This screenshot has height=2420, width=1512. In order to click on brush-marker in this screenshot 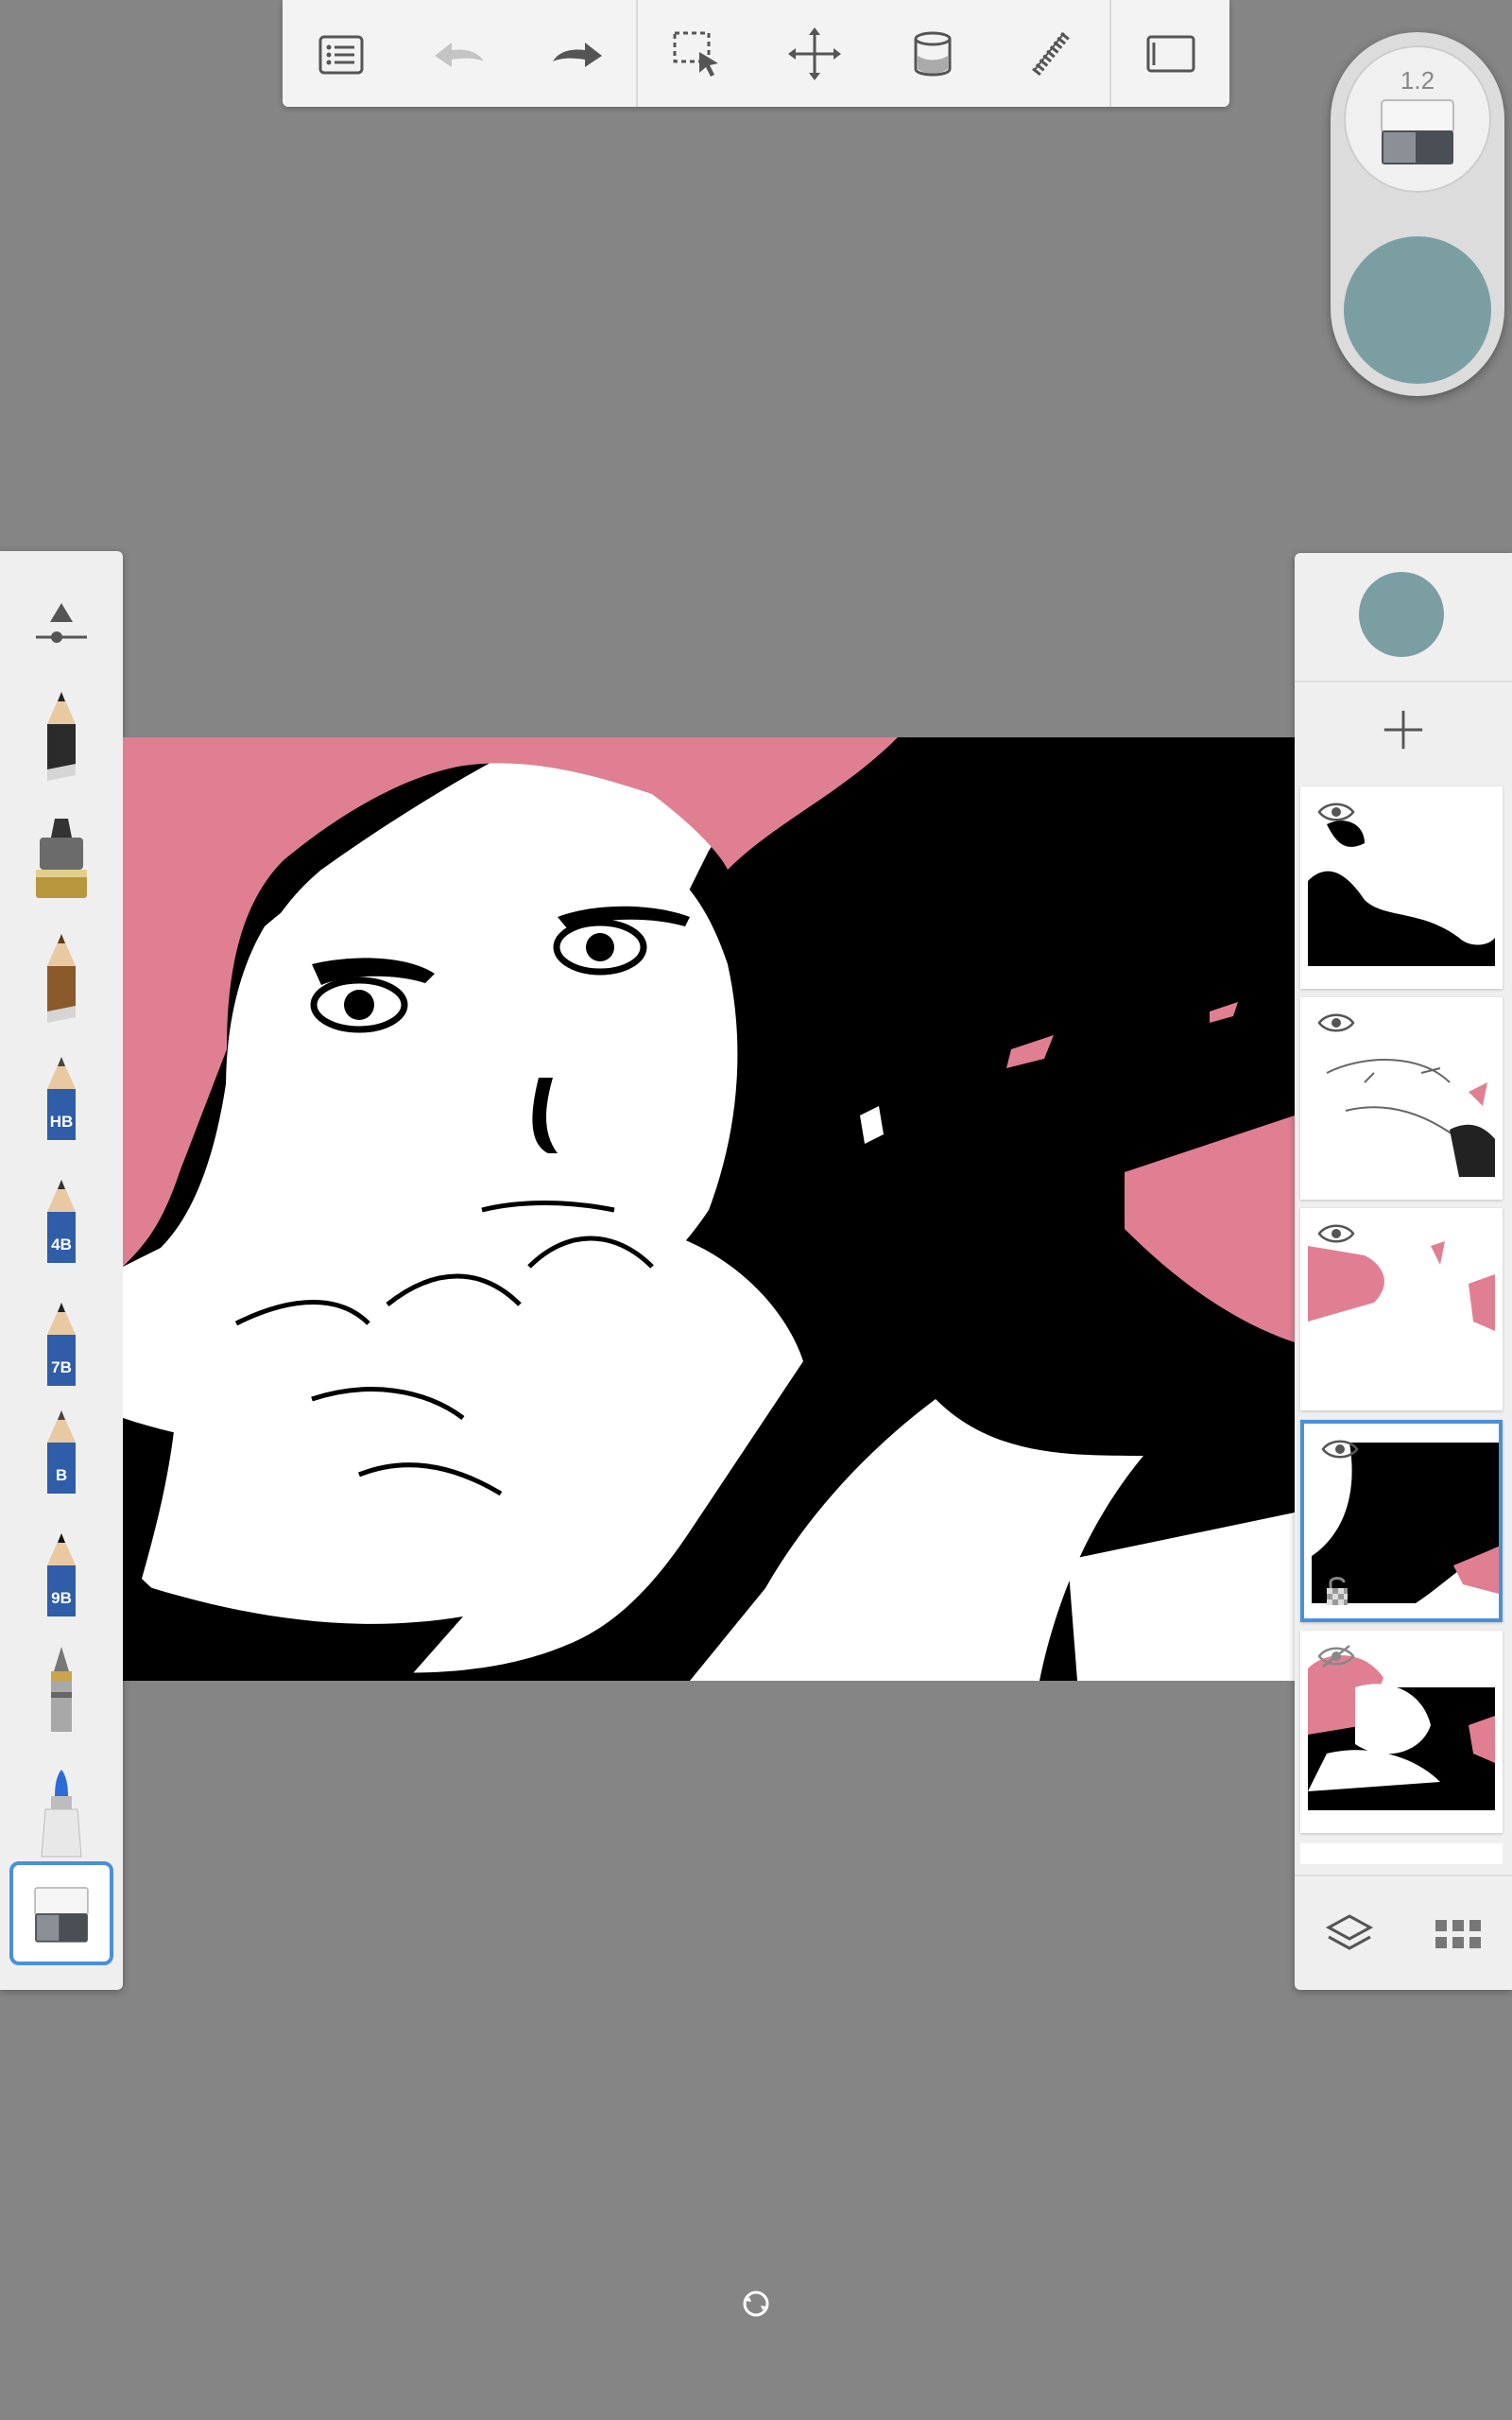, I will do `click(61, 856)`.